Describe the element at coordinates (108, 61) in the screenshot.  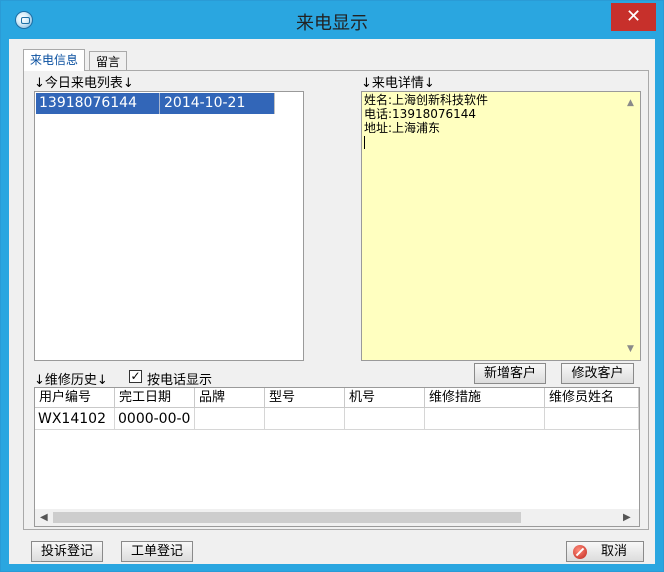
I see `tab-messages: 留言` at that location.